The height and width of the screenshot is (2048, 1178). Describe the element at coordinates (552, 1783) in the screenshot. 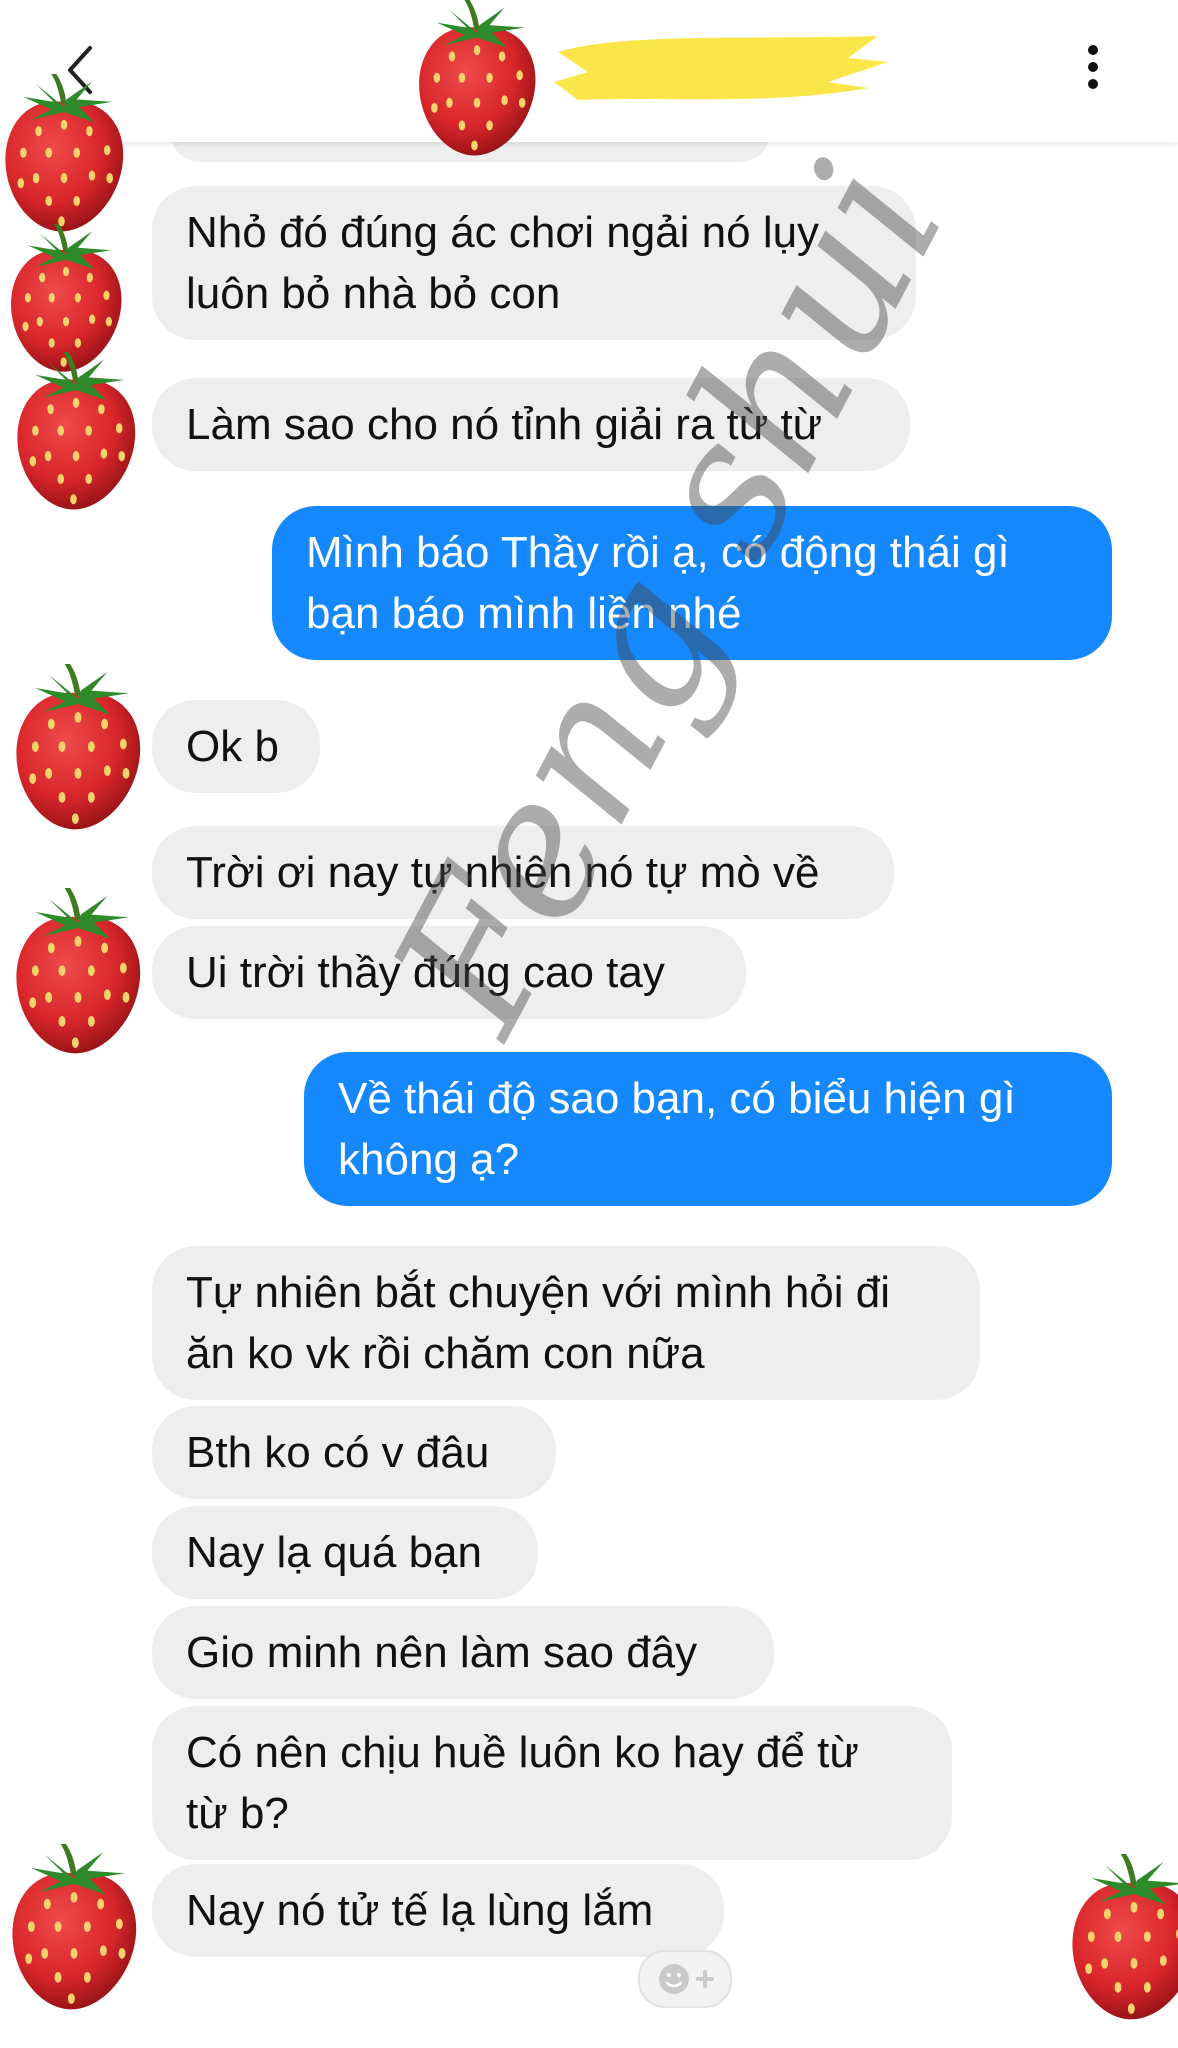

I see `incoming-message-bubble: Có nên chịu huề luôn ko hay để từ từ b?` at that location.